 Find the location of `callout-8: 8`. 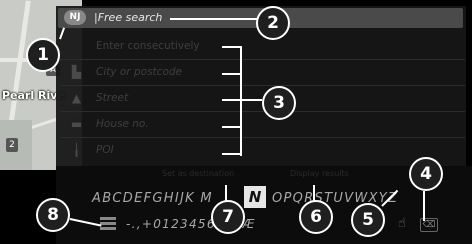

callout-8: 8 is located at coordinates (53, 215).